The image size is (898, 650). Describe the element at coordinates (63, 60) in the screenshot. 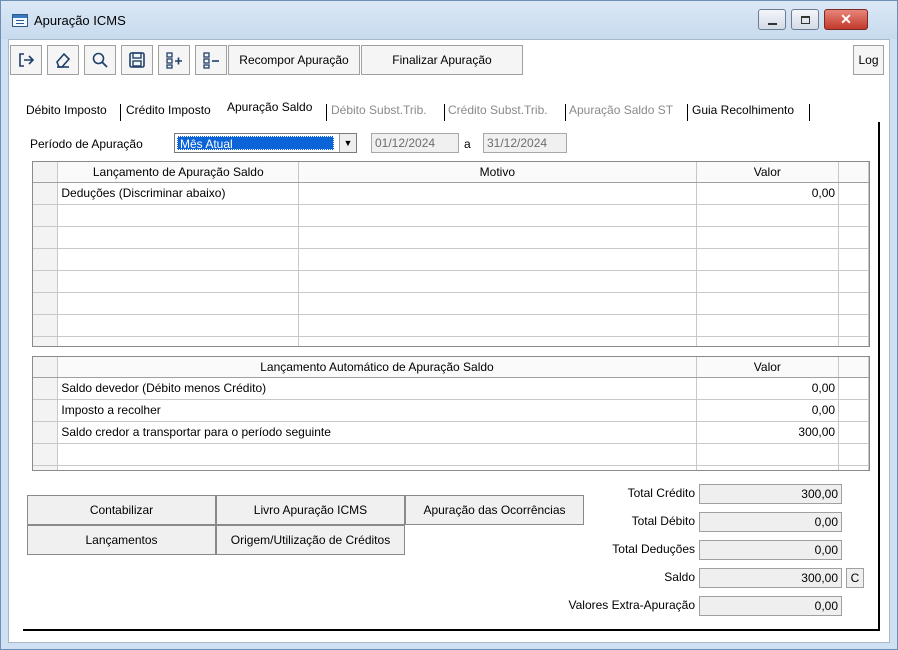

I see `clear-button` at that location.